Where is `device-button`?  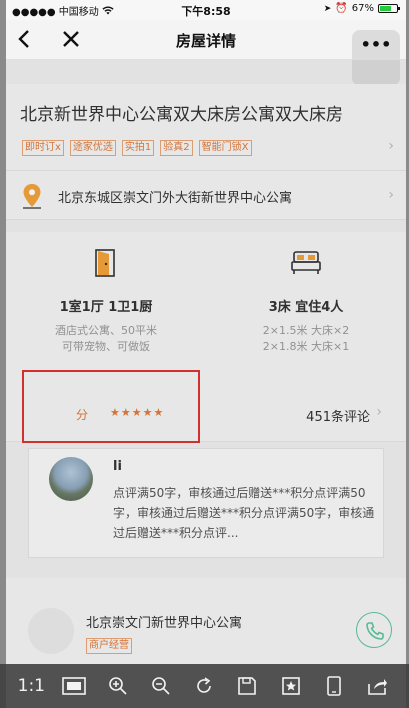 device-button is located at coordinates (334, 686).